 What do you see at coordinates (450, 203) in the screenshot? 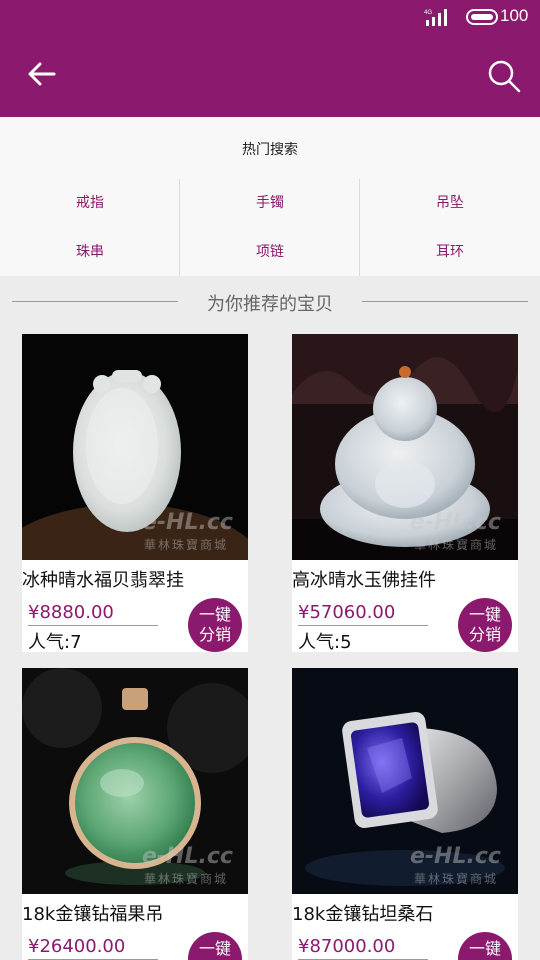
I see `hot-search-item: 吊坠` at bounding box center [450, 203].